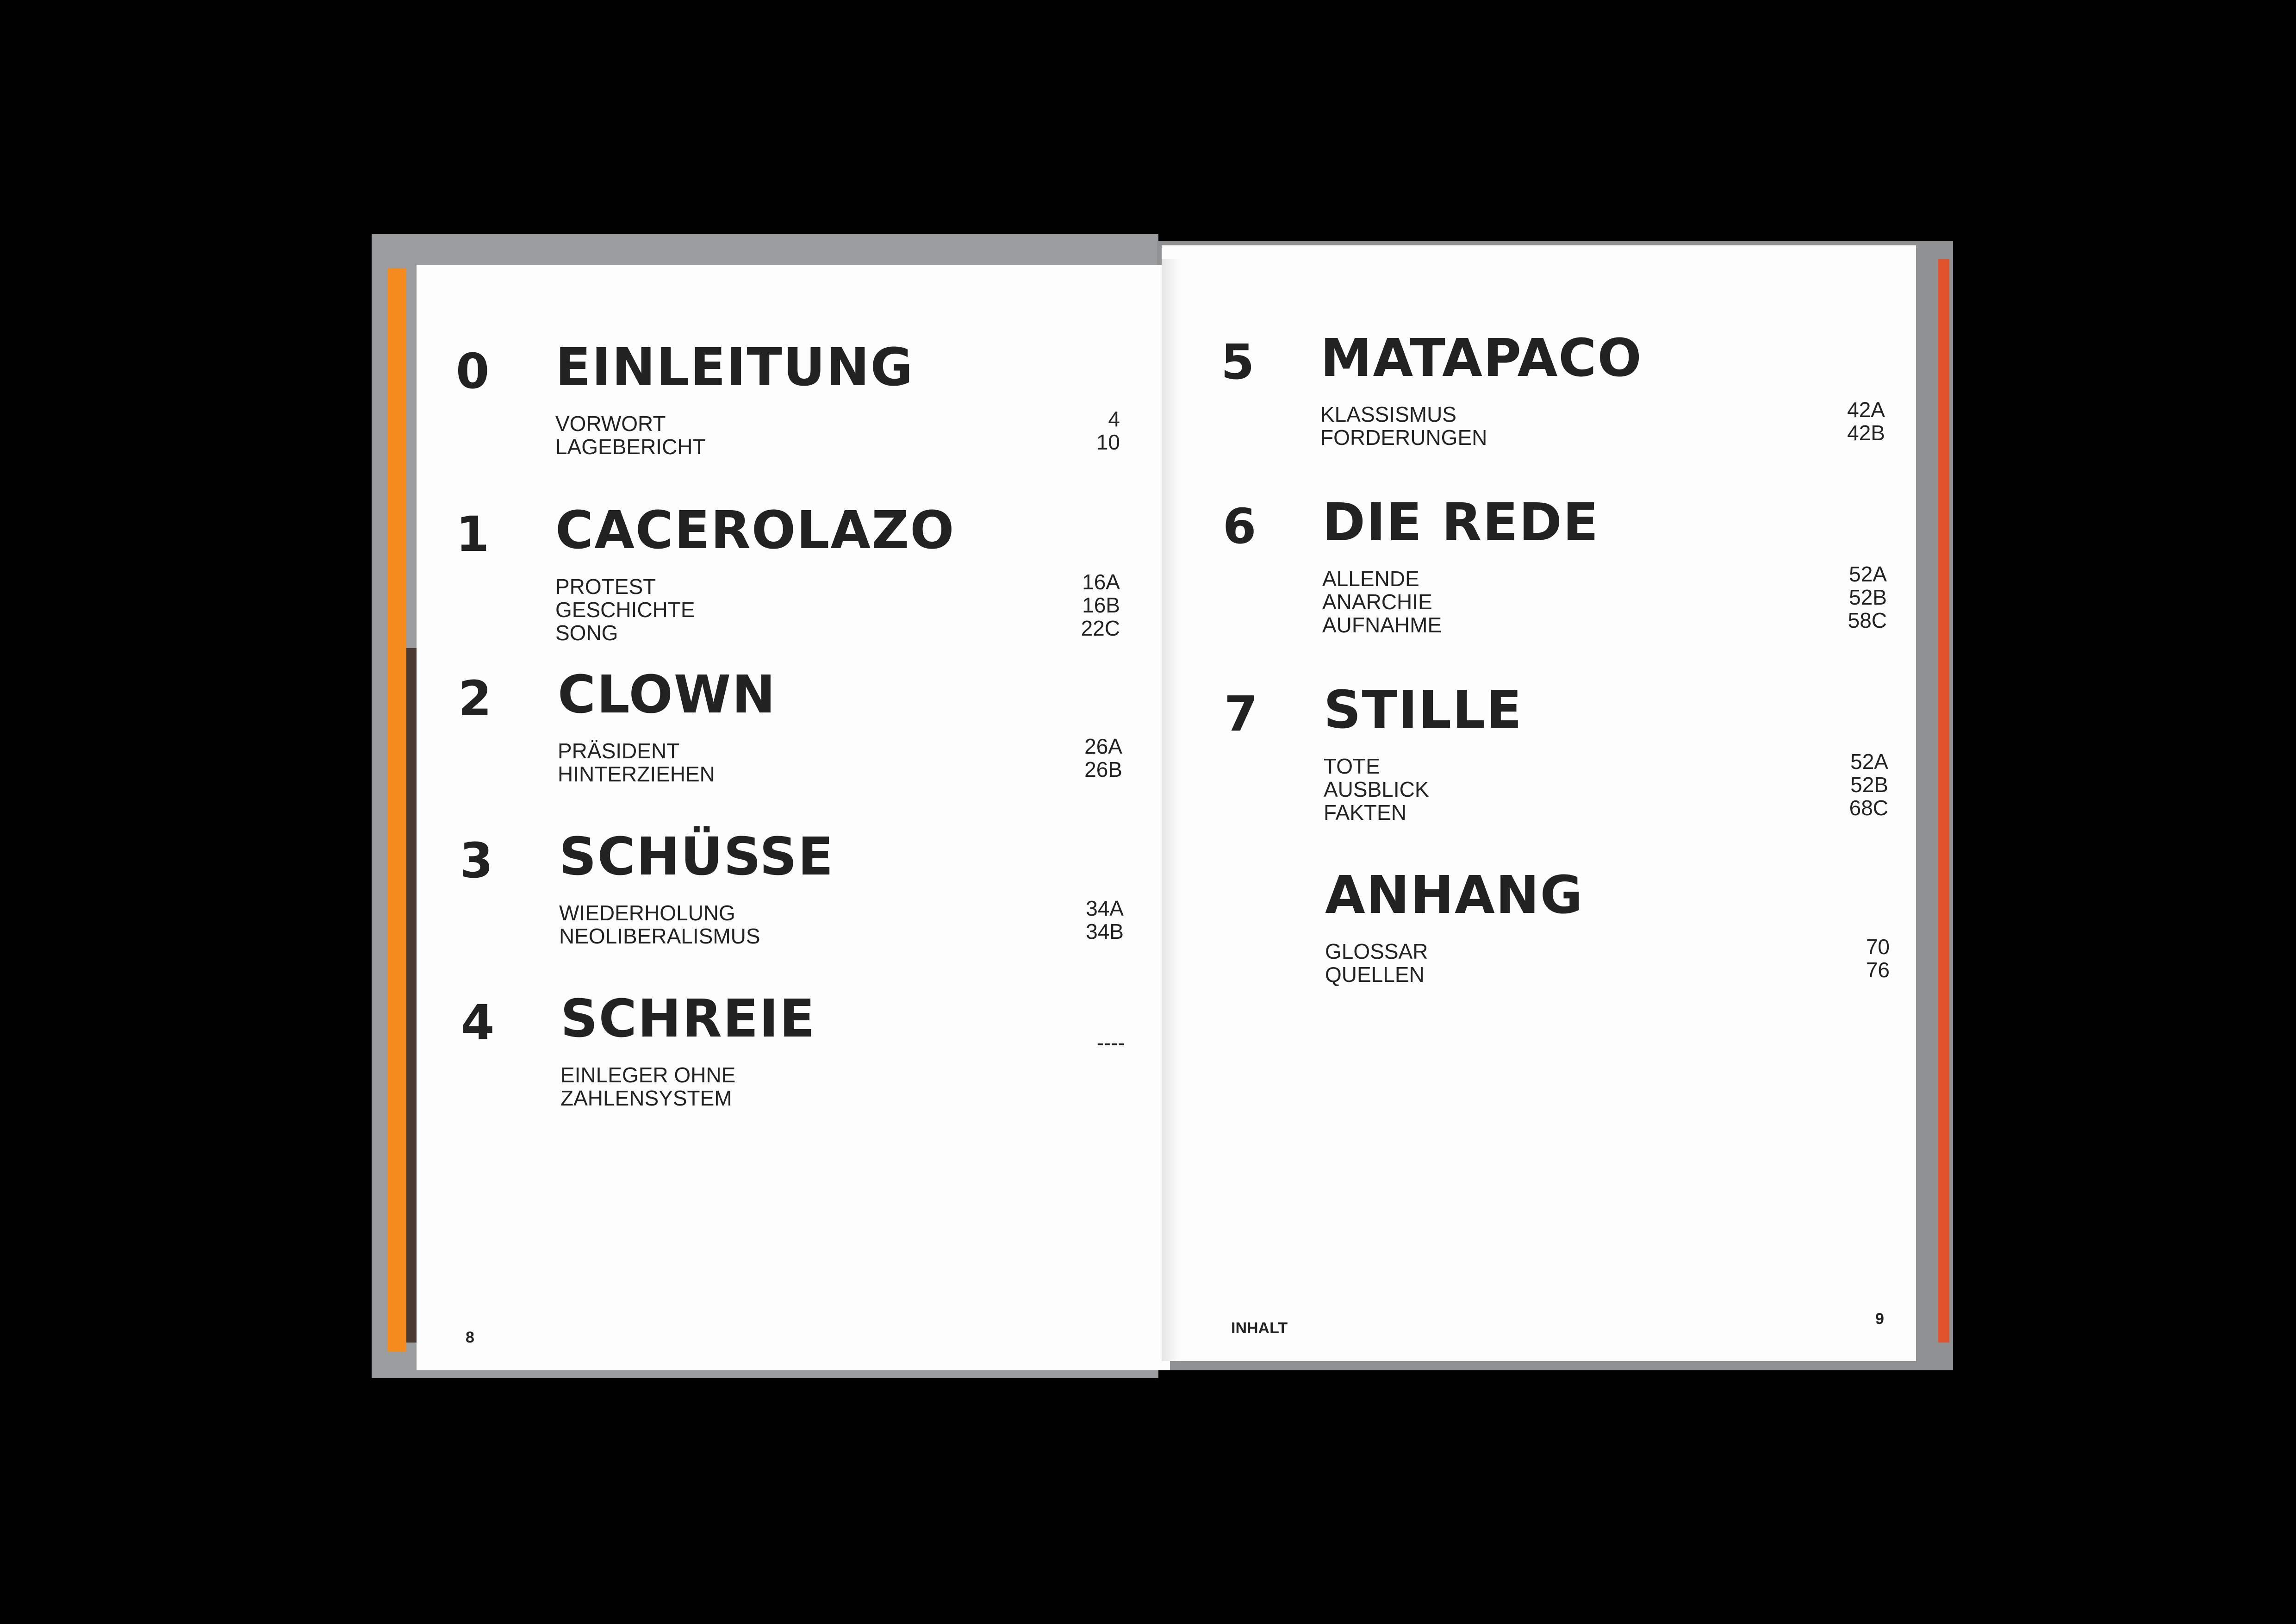 Image resolution: width=2296 pixels, height=1624 pixels. What do you see at coordinates (837, 445) in the screenshot?
I see `toc-entry: LAGEBERICHT 10` at bounding box center [837, 445].